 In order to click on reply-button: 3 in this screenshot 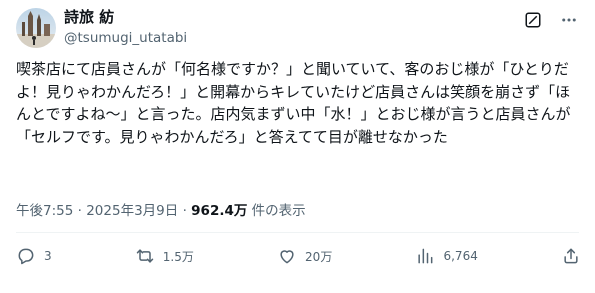, I will do `click(34, 256)`.